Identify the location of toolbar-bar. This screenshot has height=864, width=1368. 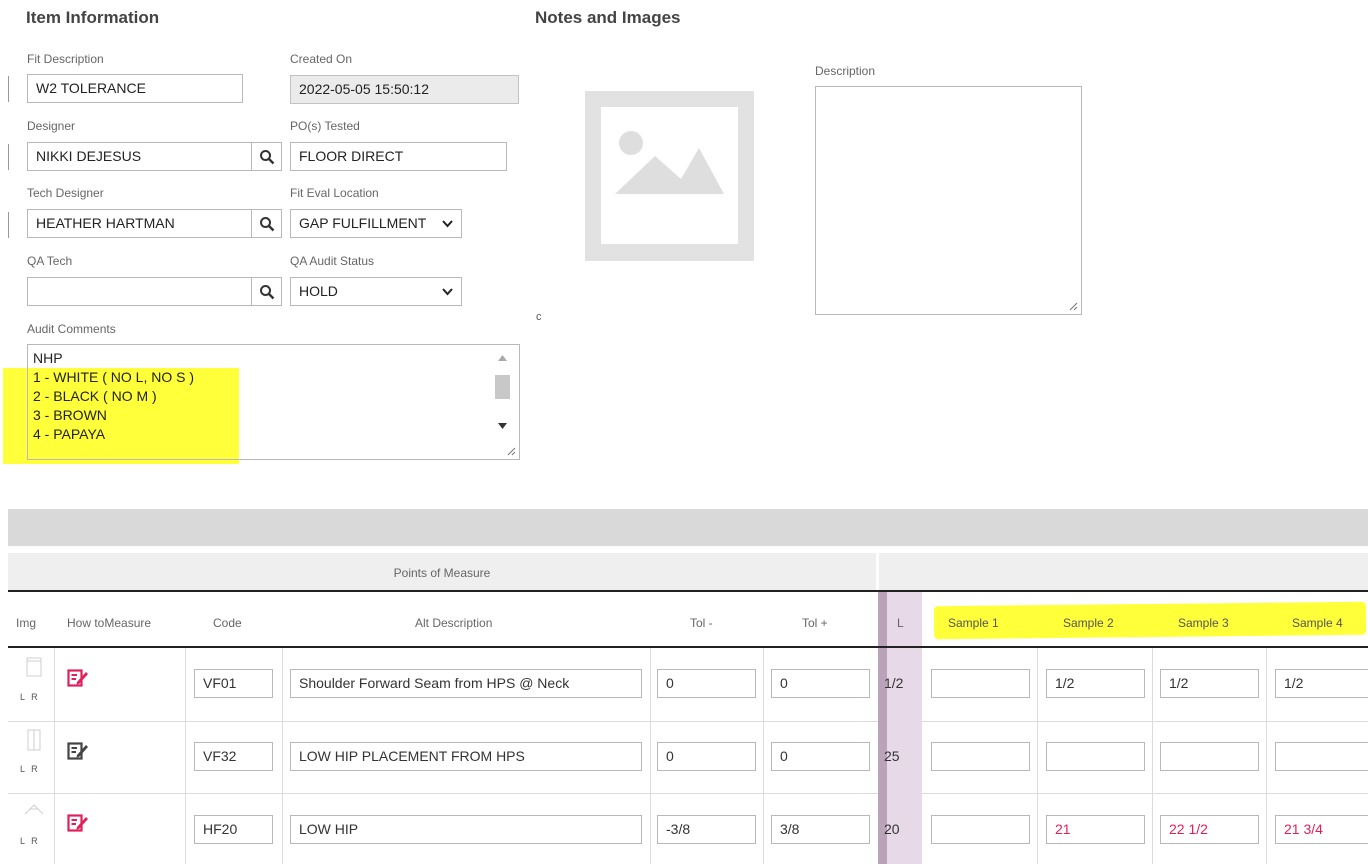
(688, 527).